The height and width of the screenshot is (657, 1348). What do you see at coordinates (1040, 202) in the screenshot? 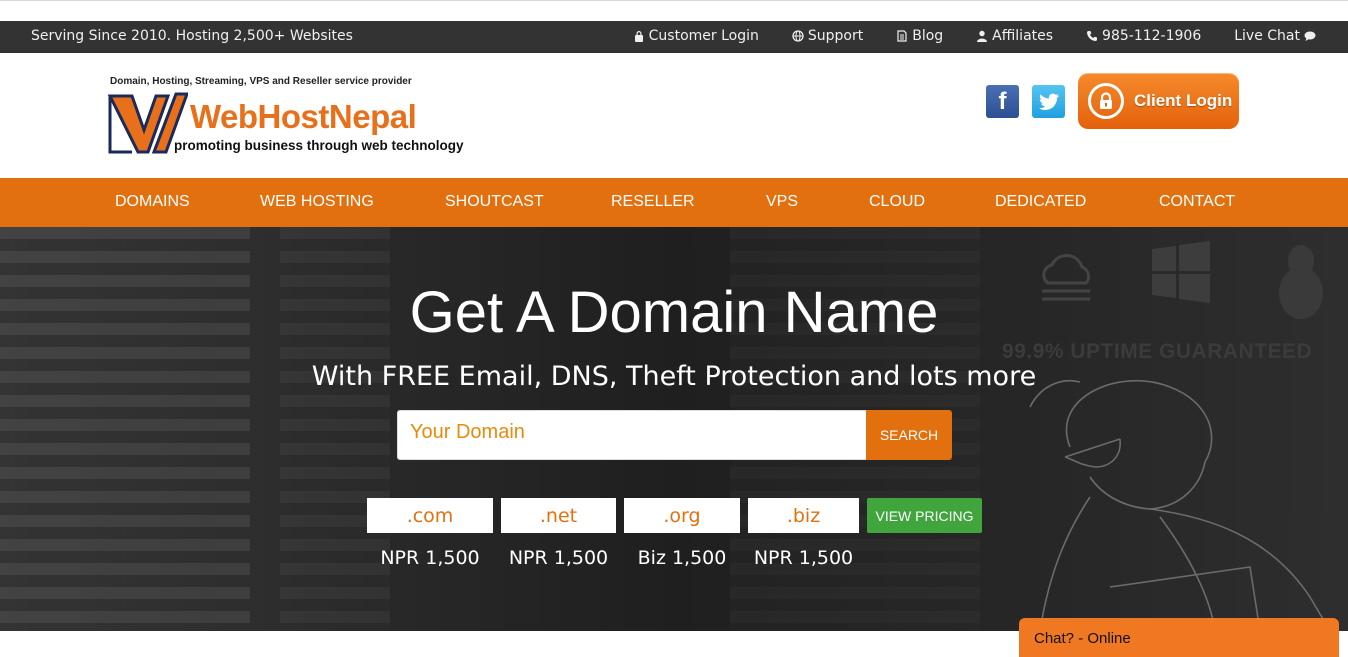
I see `nav-dedicated: DEDICATED` at bounding box center [1040, 202].